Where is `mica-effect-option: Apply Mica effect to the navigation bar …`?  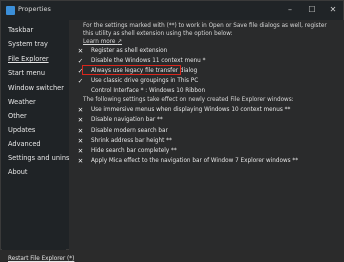
mica-effect-option: Apply Mica effect to the navigation bar … is located at coordinates (194, 161).